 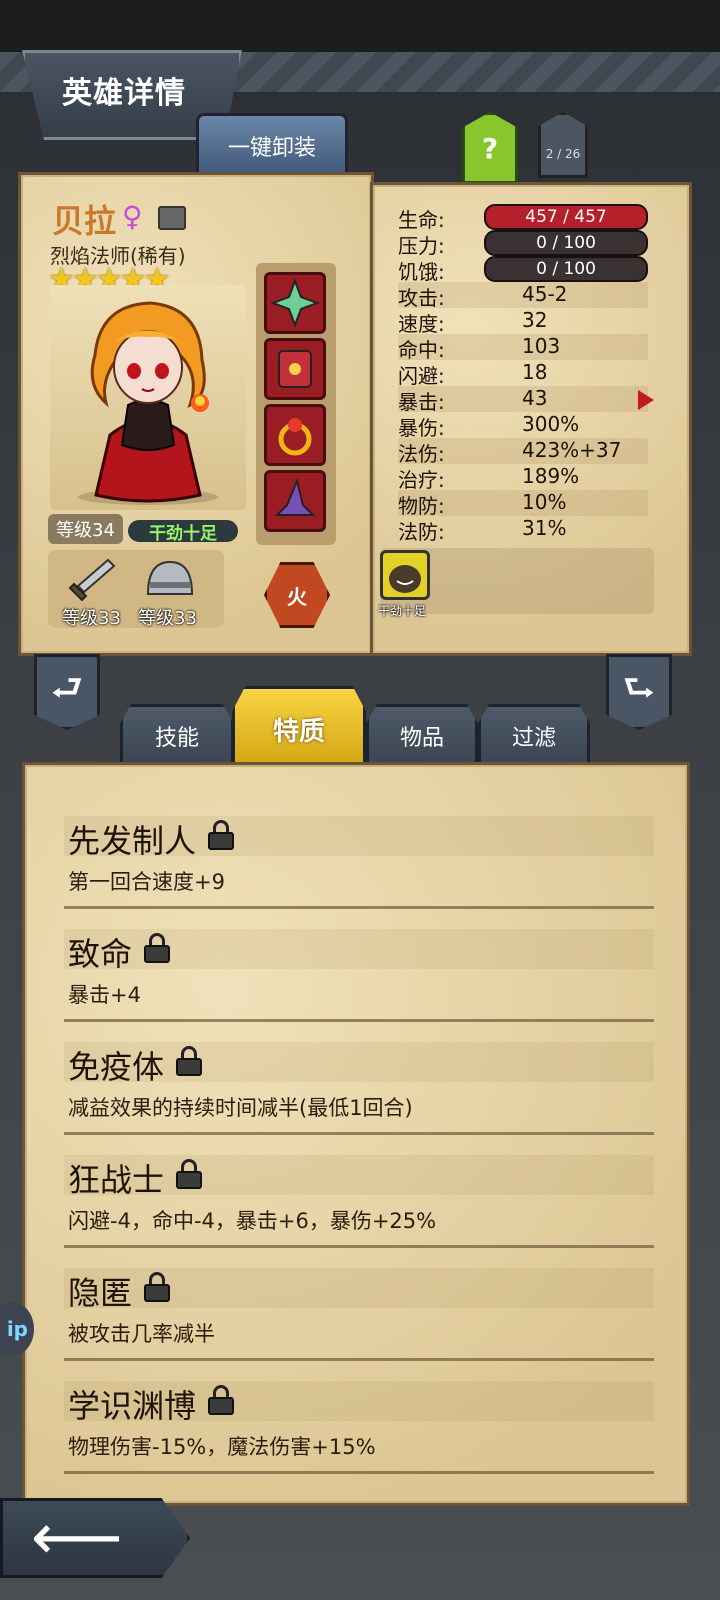 What do you see at coordinates (351, 1324) in the screenshot?
I see `trait-item: 隐匿 被攻击几率减半` at bounding box center [351, 1324].